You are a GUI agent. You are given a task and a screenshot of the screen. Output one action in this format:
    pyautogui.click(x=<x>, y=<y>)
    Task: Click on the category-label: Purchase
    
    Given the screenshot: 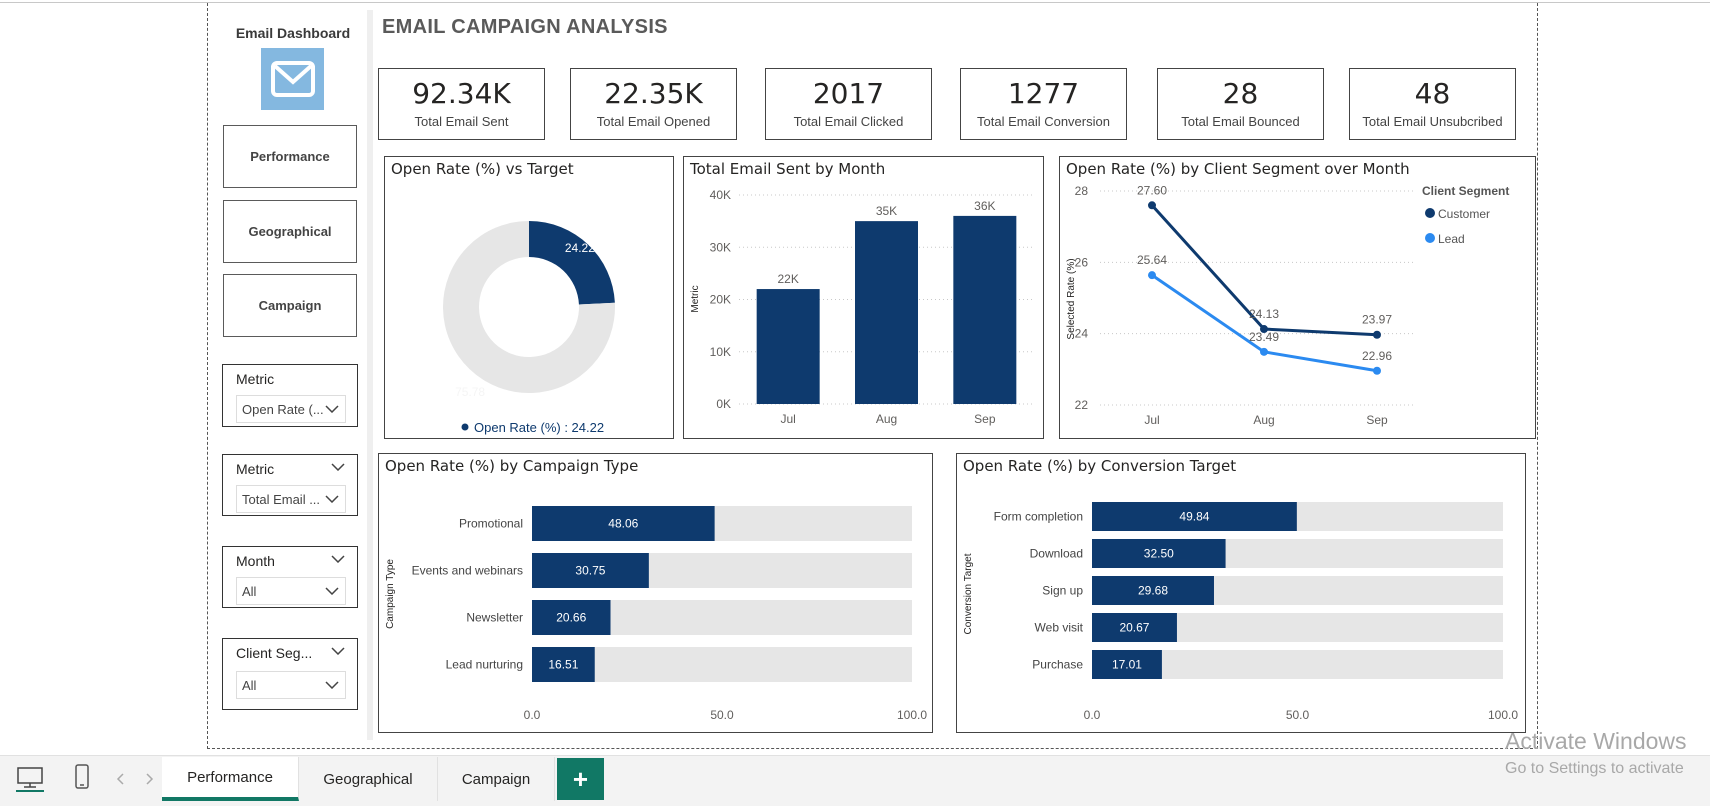 What is the action you would take?
    pyautogui.click(x=1057, y=665)
    